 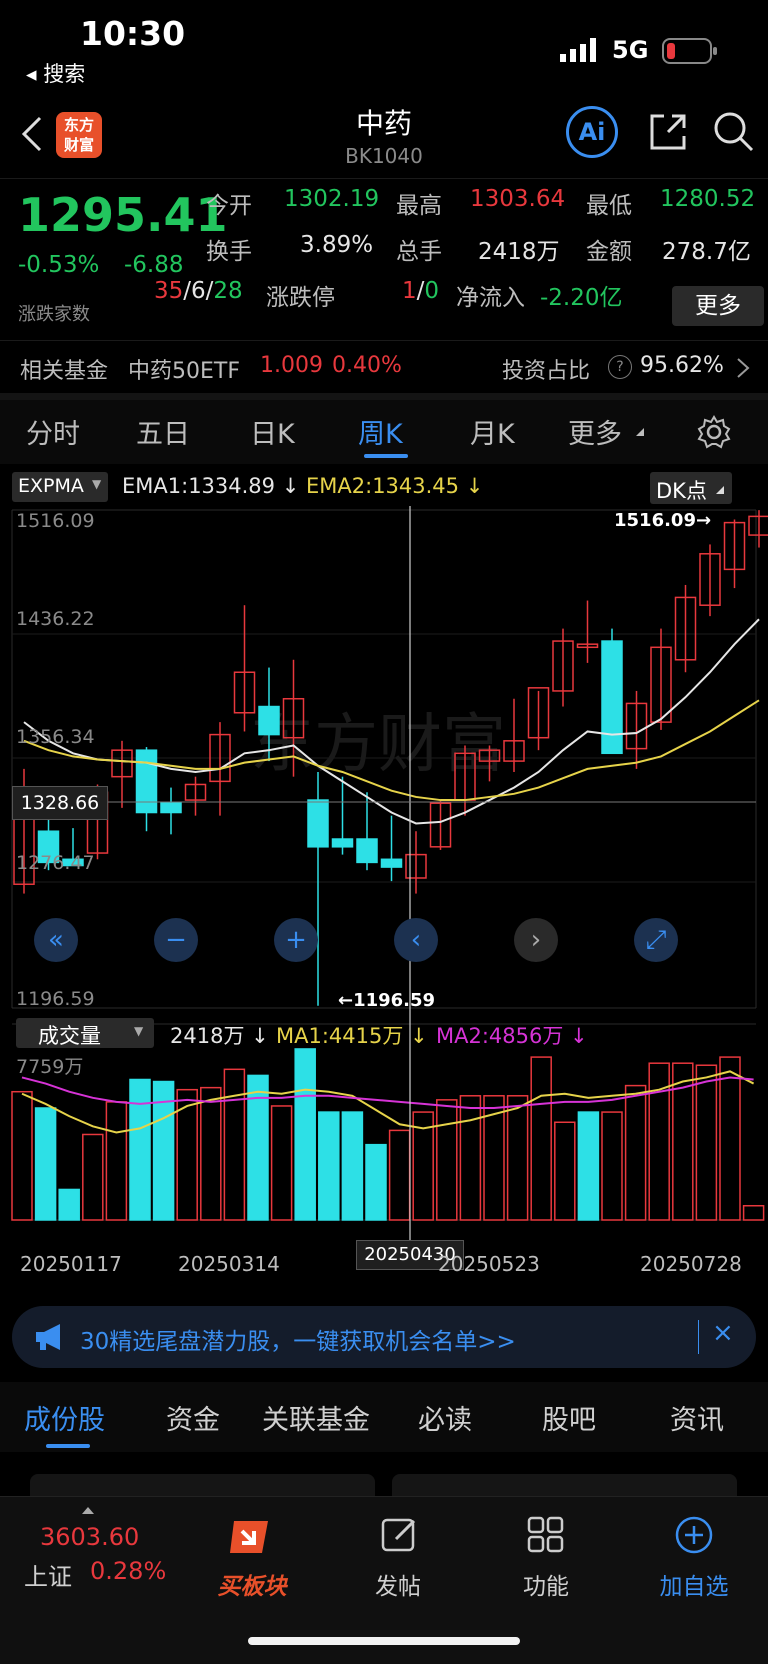 I want to click on tab-capital: 资金, so click(x=193, y=1417).